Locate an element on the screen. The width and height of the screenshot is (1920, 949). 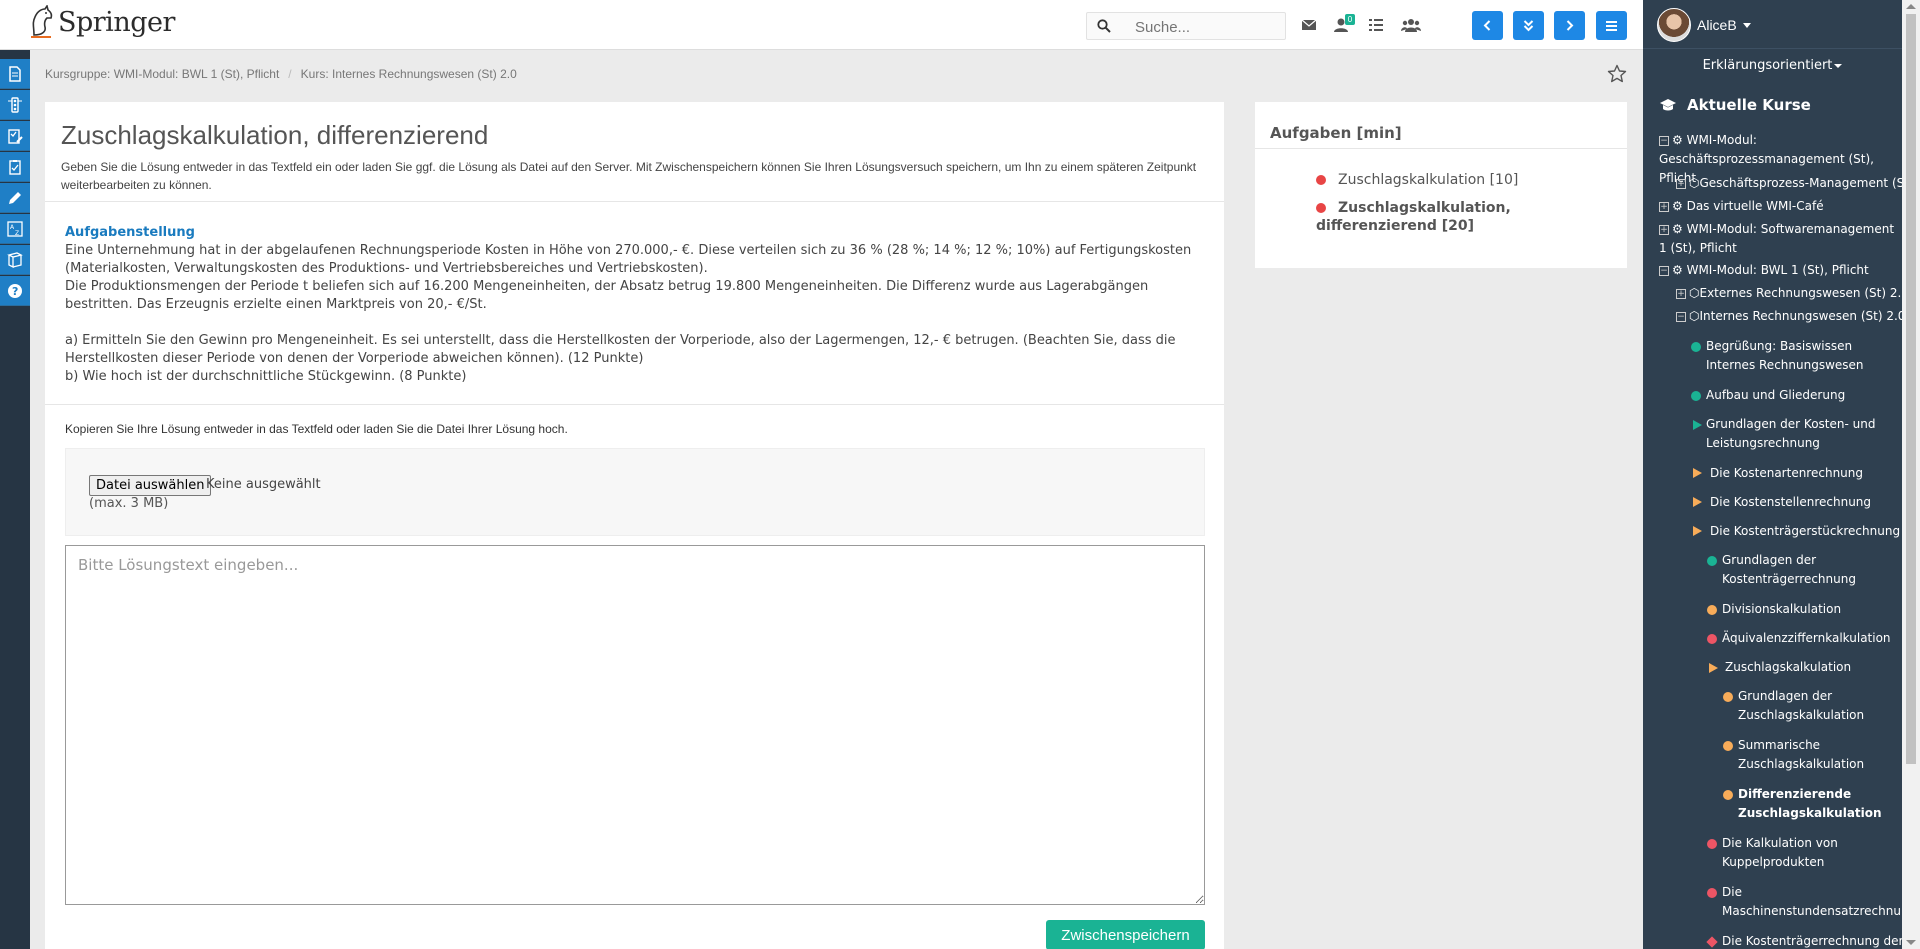
checklist-edit-icon is located at coordinates (15, 136).